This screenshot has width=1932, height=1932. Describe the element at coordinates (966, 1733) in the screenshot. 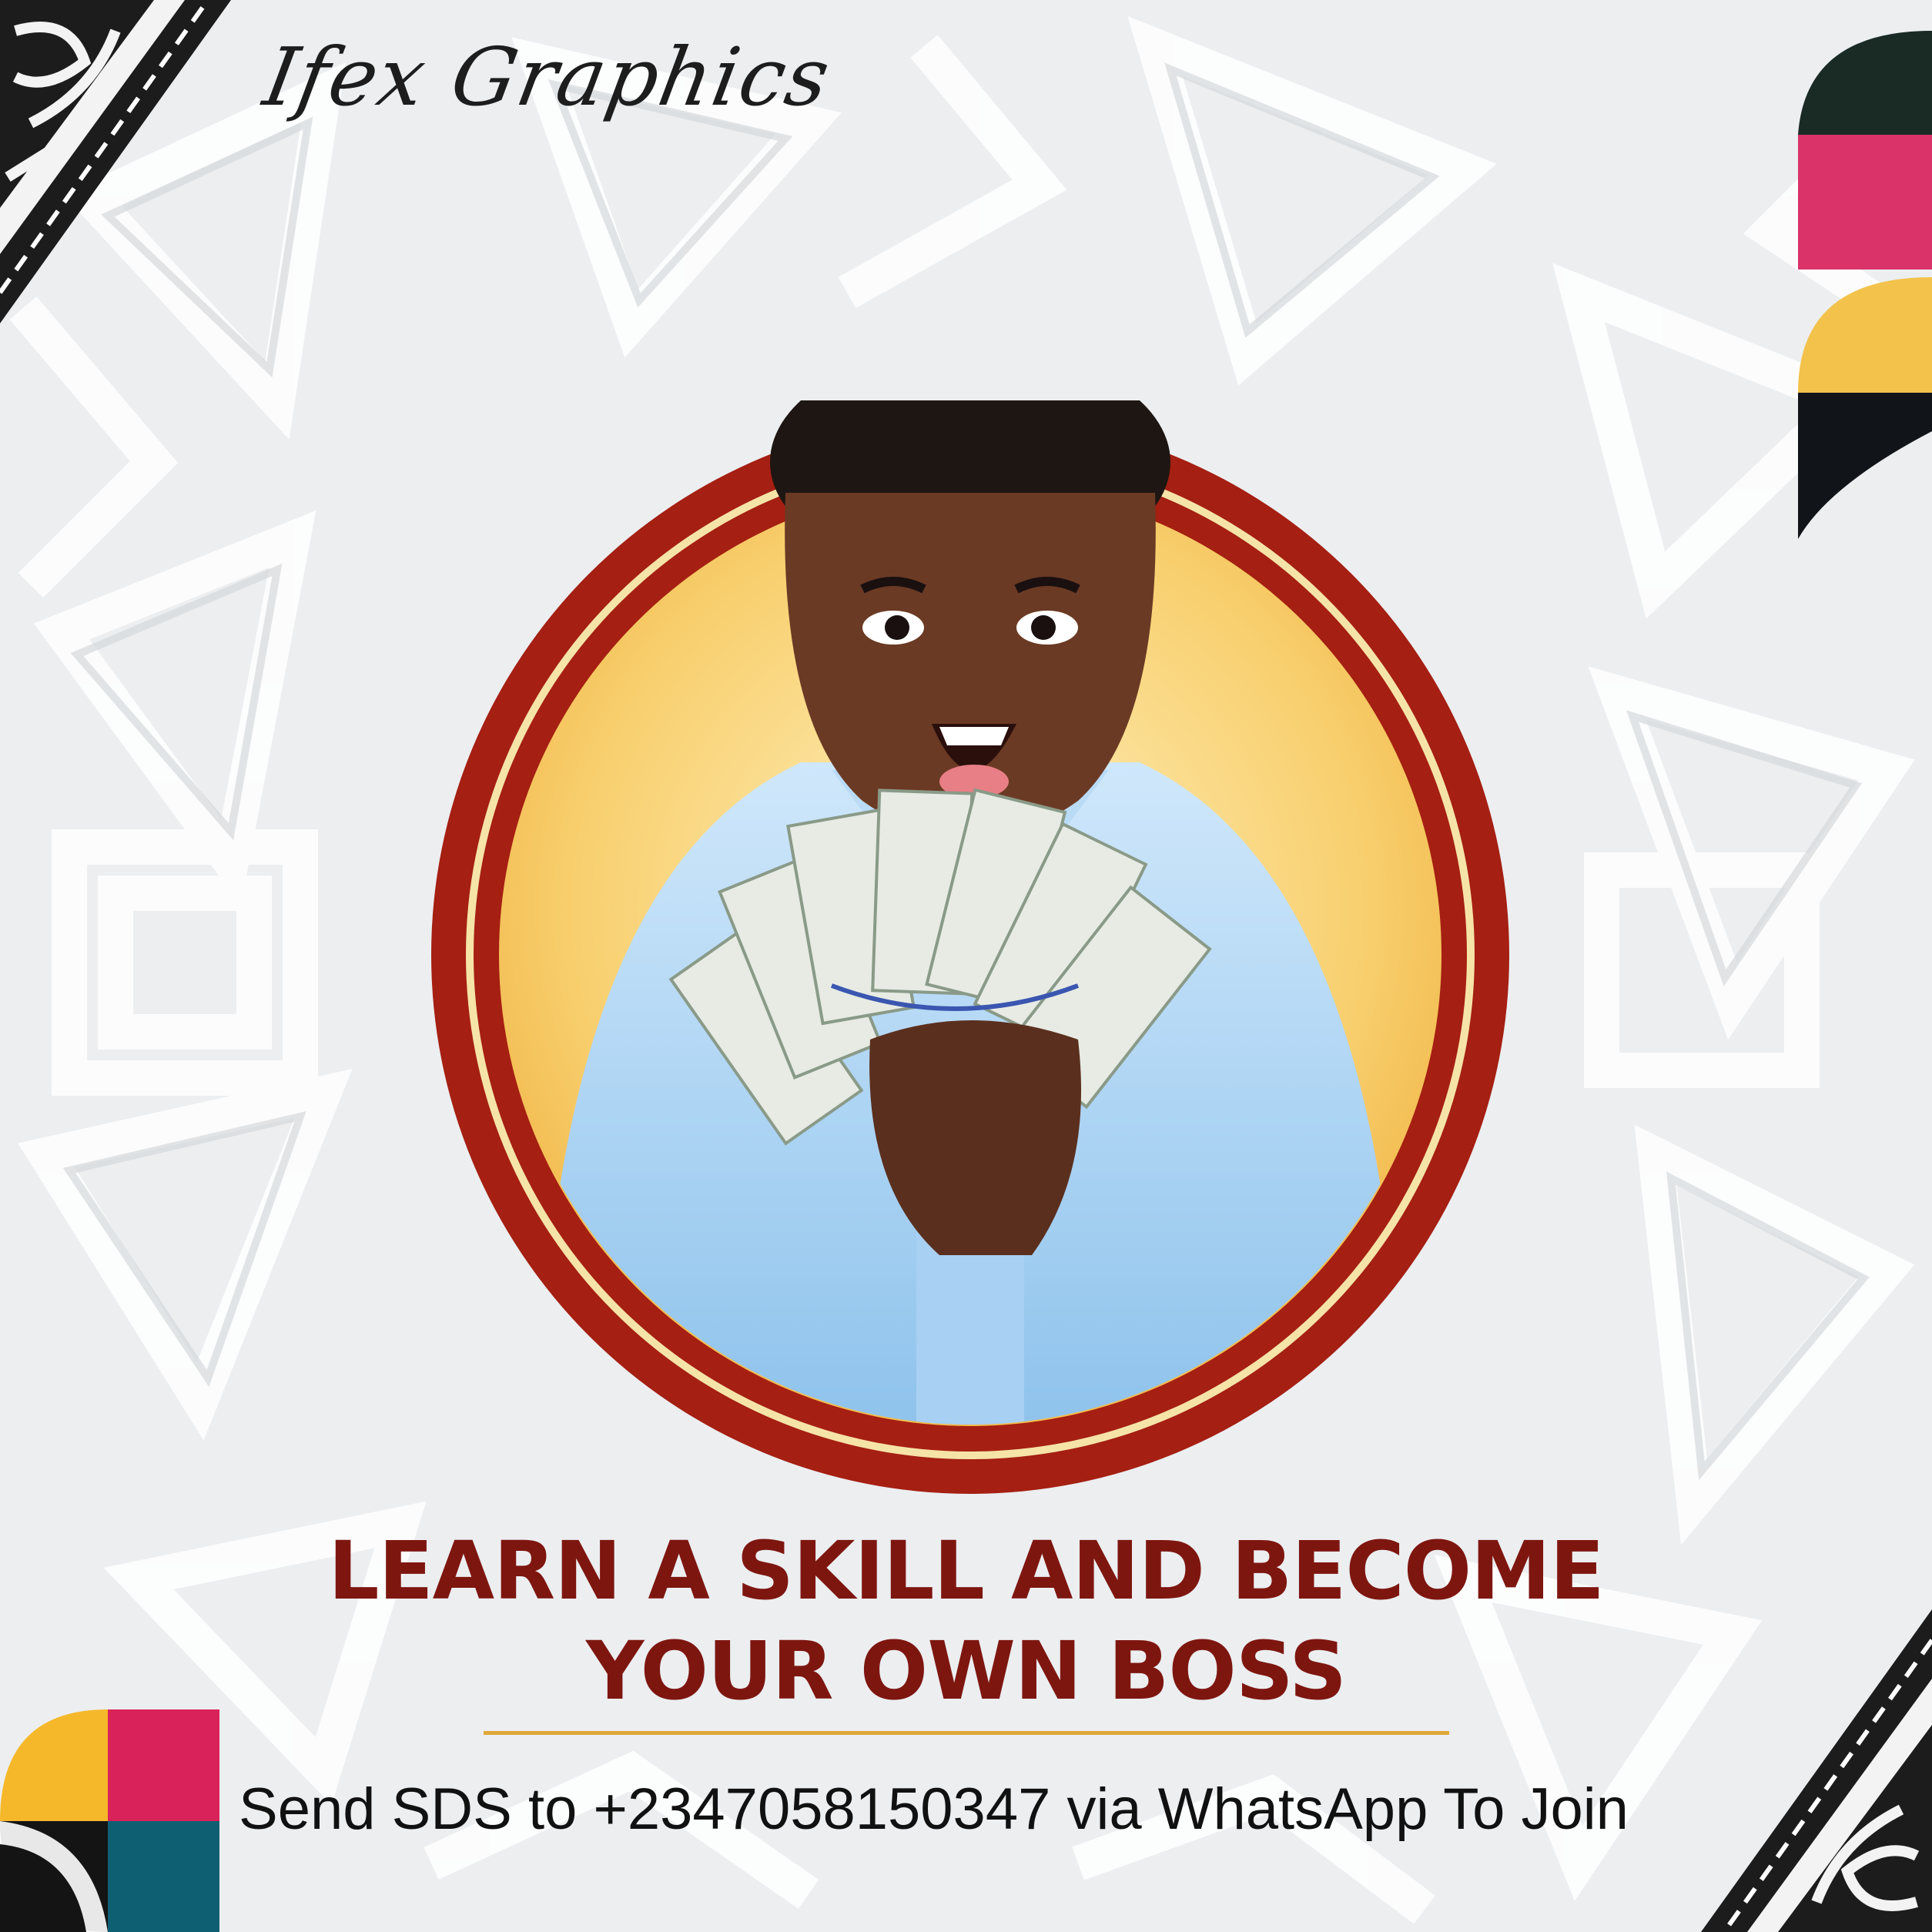

I see `gold-divider` at that location.